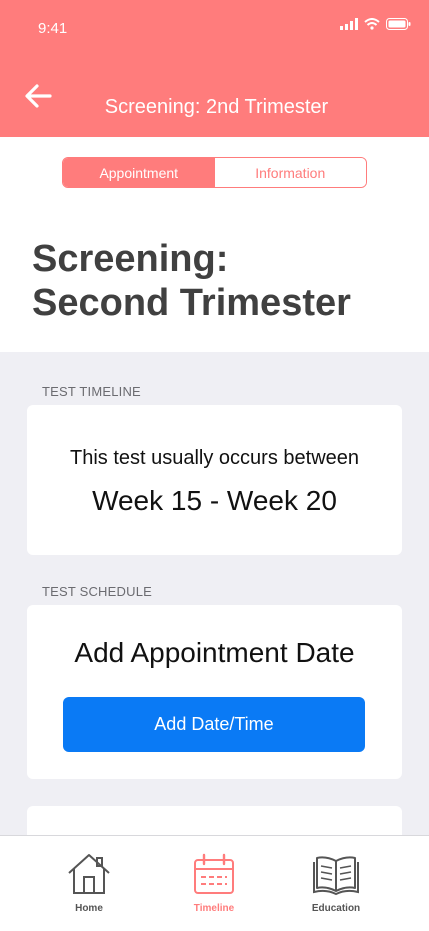 This screenshot has height=931, width=429. I want to click on page-title-line1: Screening:, so click(130, 259).